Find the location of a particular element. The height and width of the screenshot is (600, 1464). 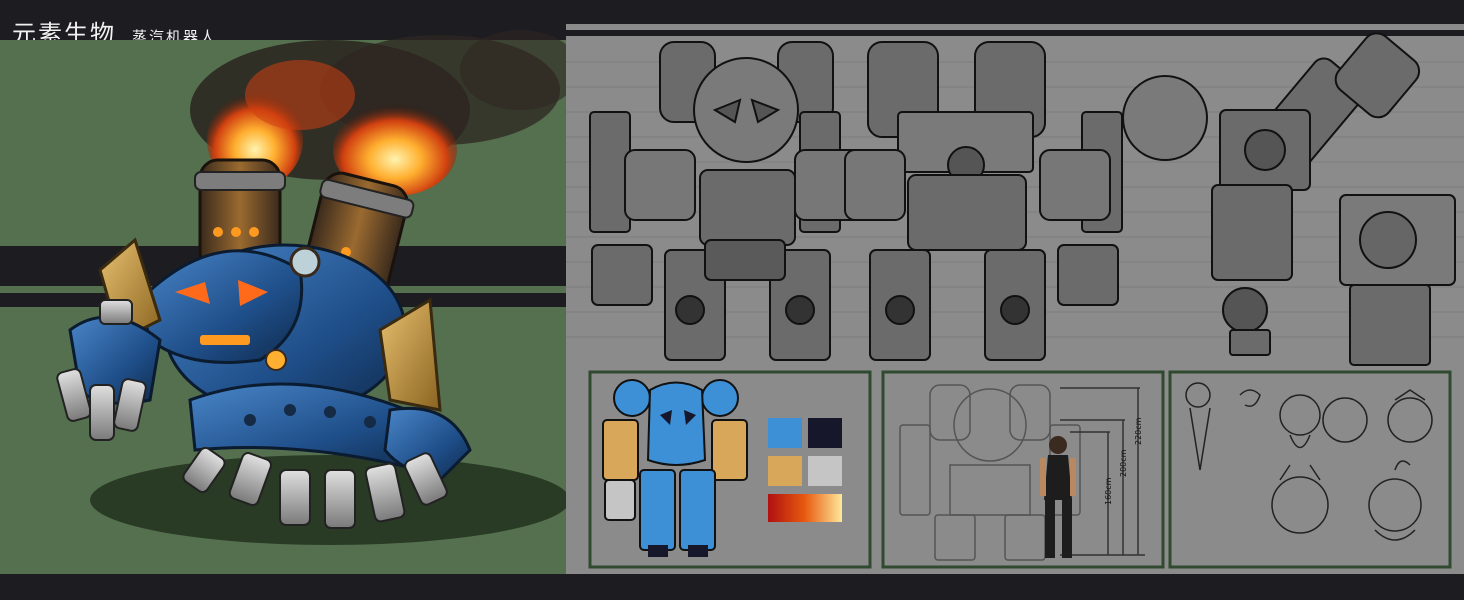

height-label-human: 160cm is located at coordinates (1108, 491).